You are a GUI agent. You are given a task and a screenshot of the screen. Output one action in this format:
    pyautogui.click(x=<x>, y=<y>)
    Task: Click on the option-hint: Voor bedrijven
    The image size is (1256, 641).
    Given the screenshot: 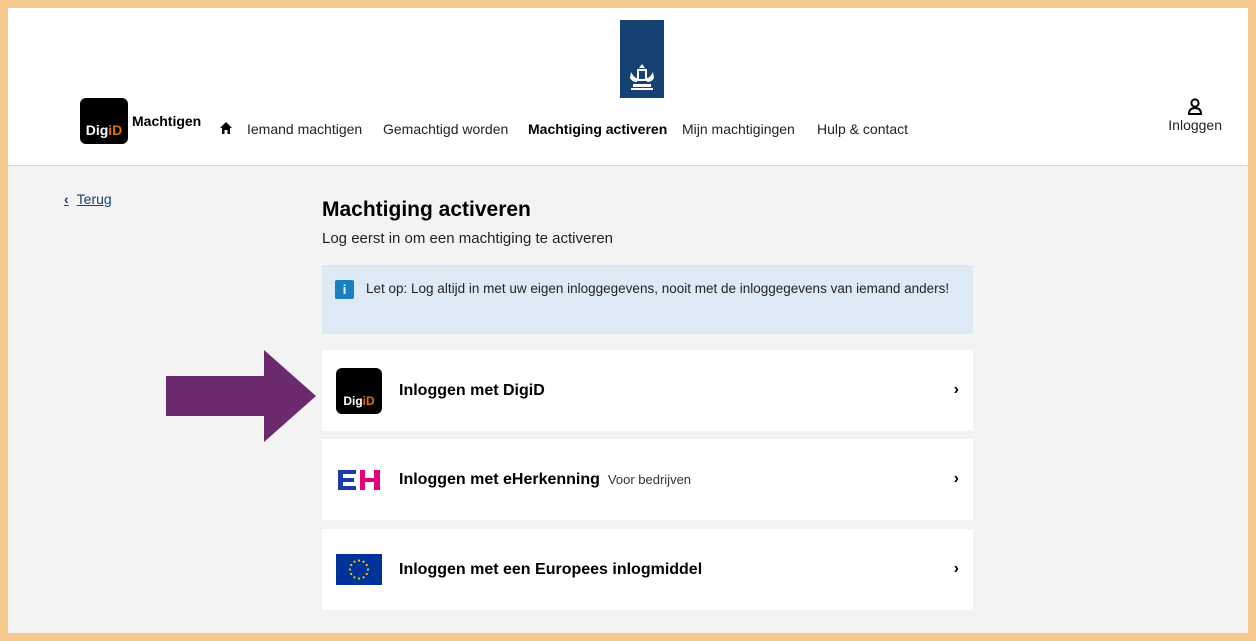 What is the action you would take?
    pyautogui.click(x=649, y=479)
    